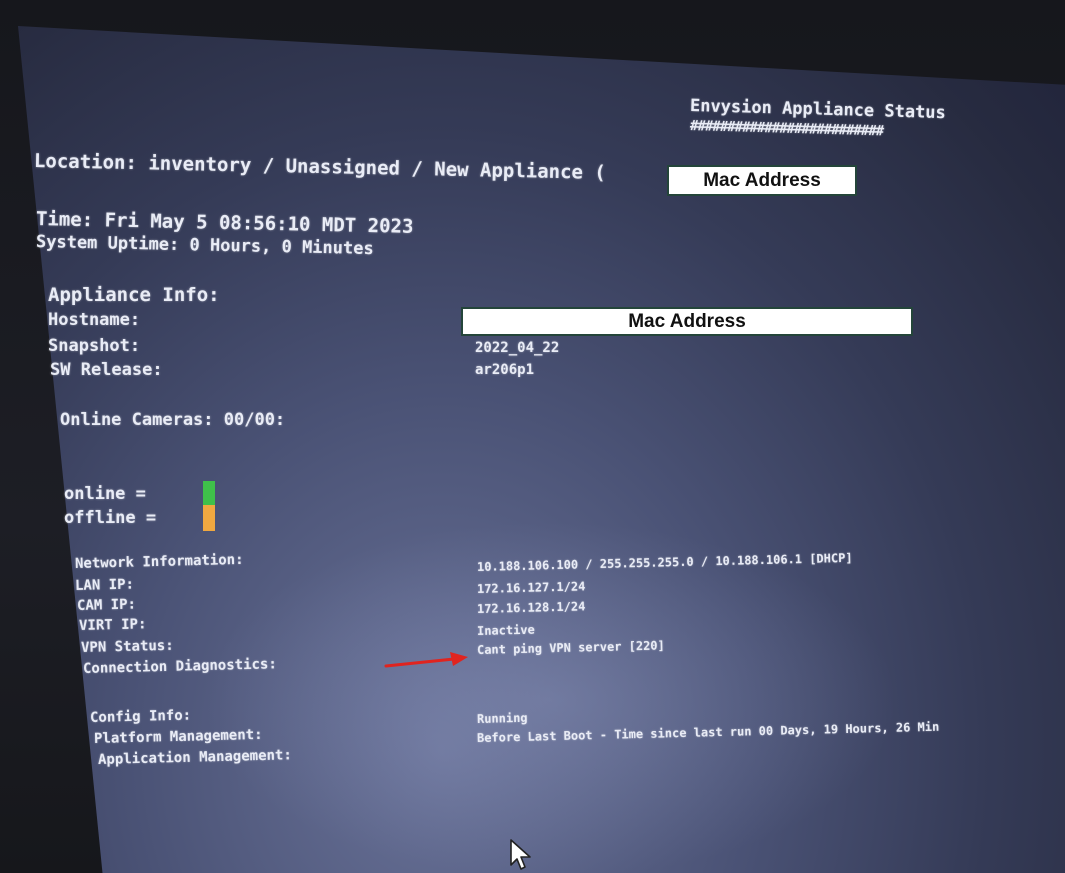 Image resolution: width=1065 pixels, height=873 pixels. Describe the element at coordinates (127, 646) in the screenshot. I see `vpn-status-label: VPN Status:` at that location.